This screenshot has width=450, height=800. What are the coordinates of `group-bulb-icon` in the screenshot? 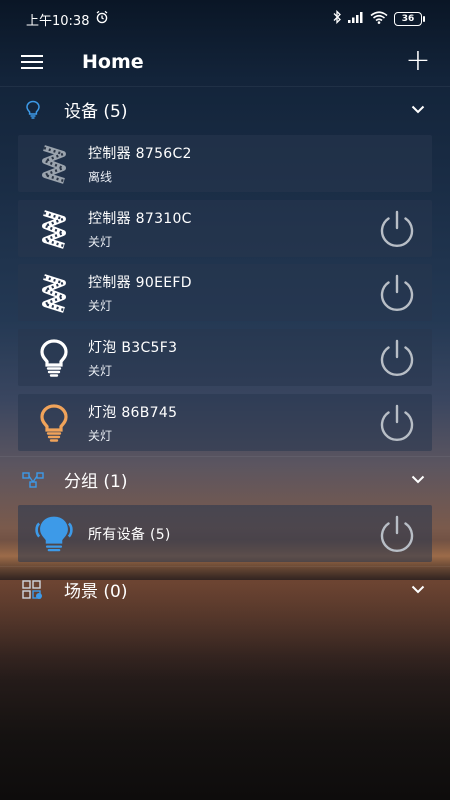 It's located at (54, 534).